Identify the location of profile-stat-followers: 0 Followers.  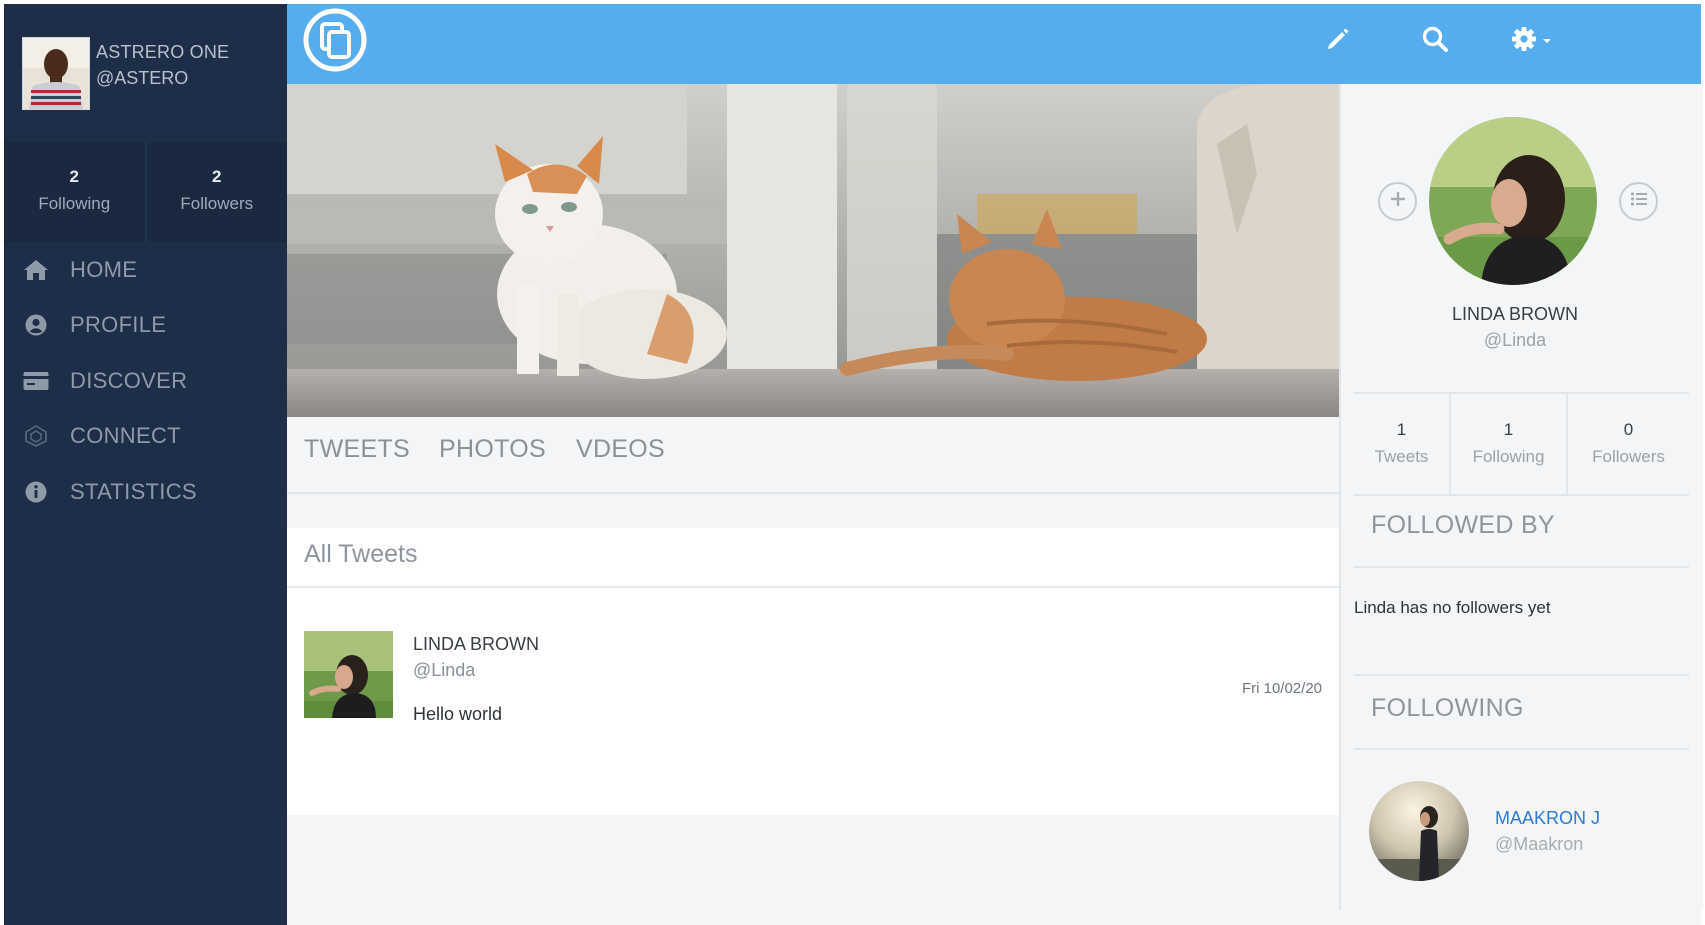
(1627, 444).